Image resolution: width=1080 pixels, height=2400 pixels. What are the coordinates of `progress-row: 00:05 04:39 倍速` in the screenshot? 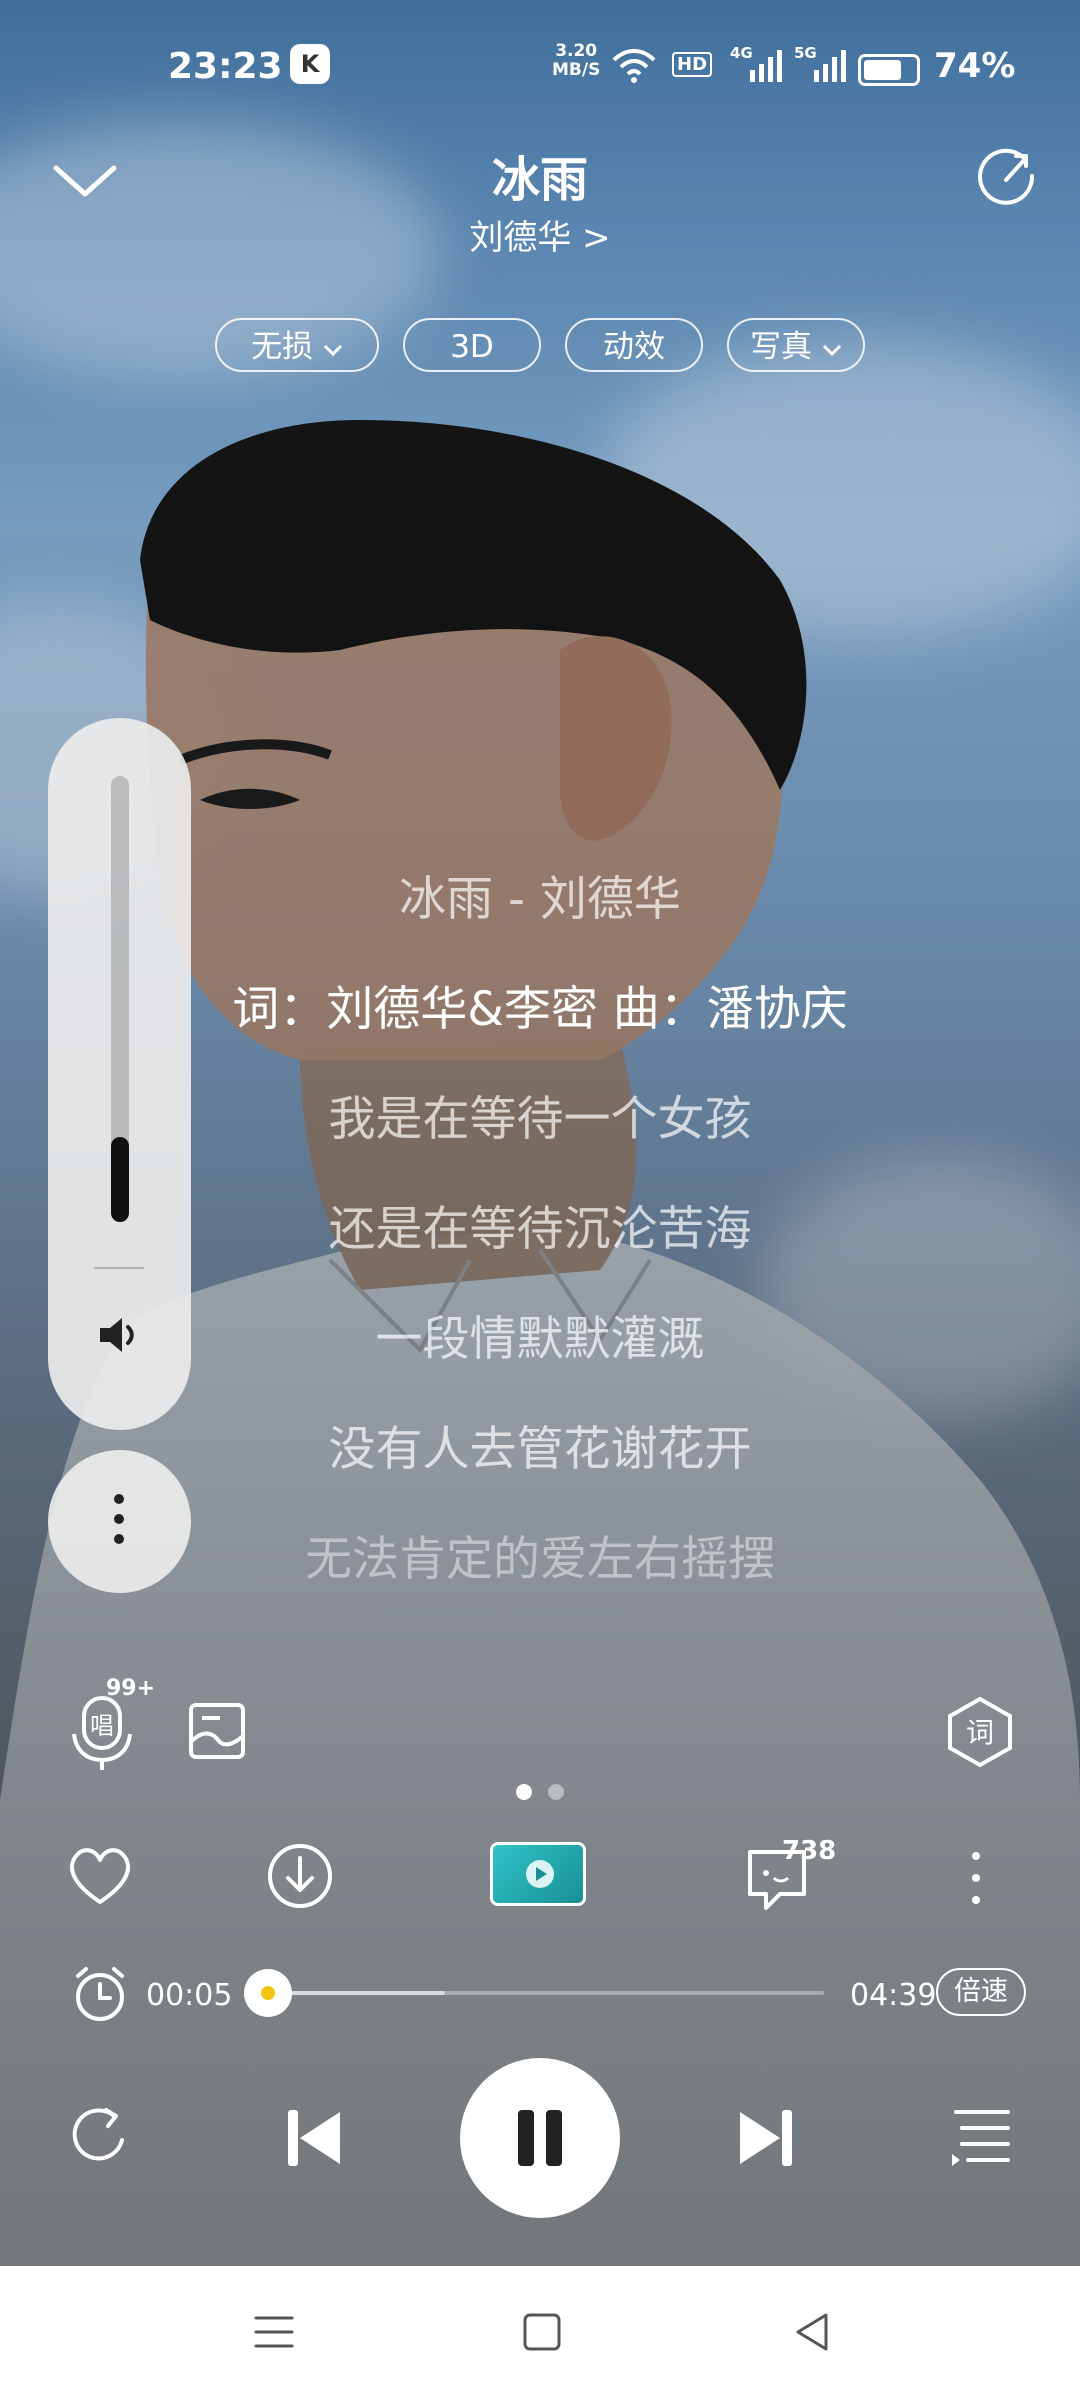 It's located at (540, 1995).